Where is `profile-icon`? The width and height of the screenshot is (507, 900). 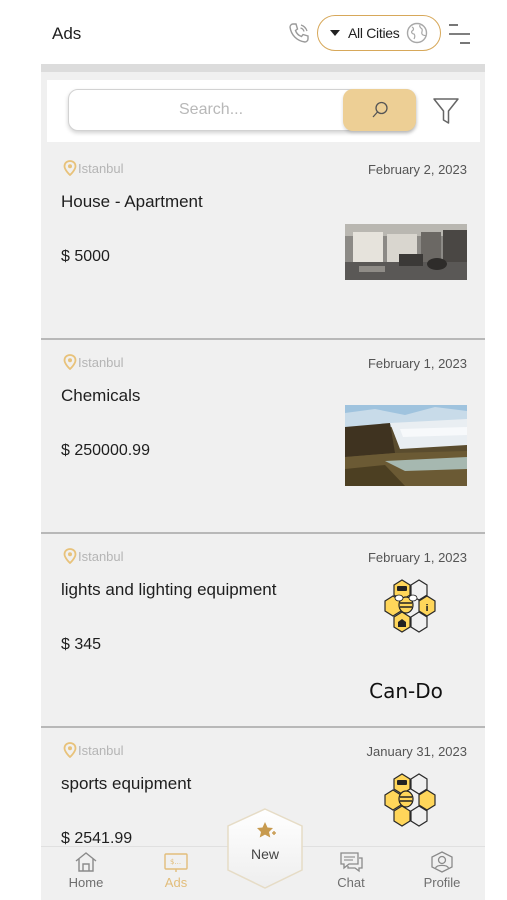 profile-icon is located at coordinates (442, 862).